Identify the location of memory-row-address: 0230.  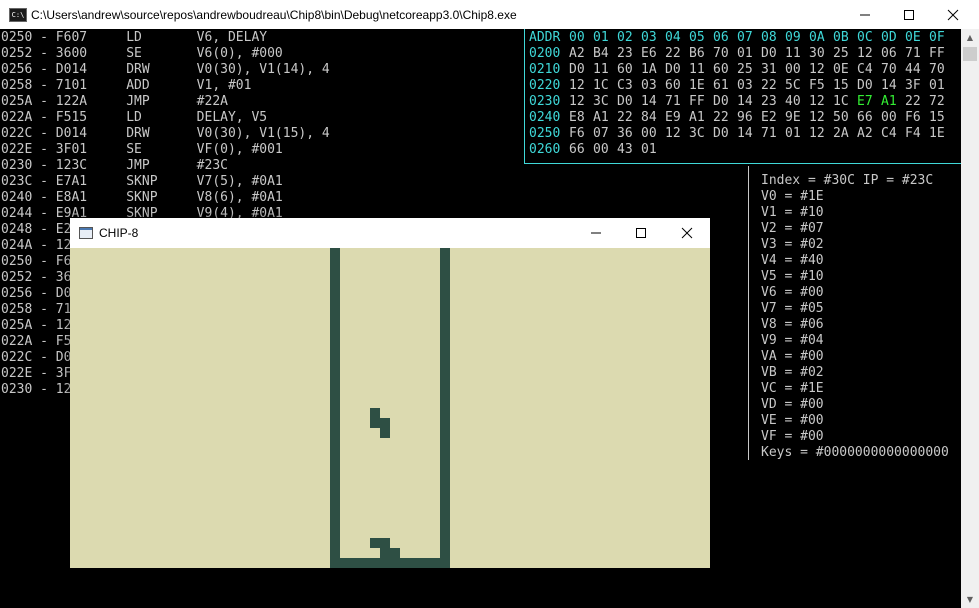
(545, 101).